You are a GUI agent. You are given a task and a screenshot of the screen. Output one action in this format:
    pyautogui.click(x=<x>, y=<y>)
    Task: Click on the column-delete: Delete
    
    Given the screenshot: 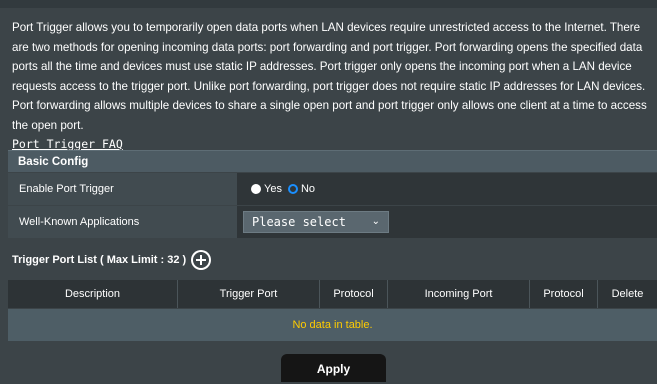 What is the action you would take?
    pyautogui.click(x=627, y=294)
    